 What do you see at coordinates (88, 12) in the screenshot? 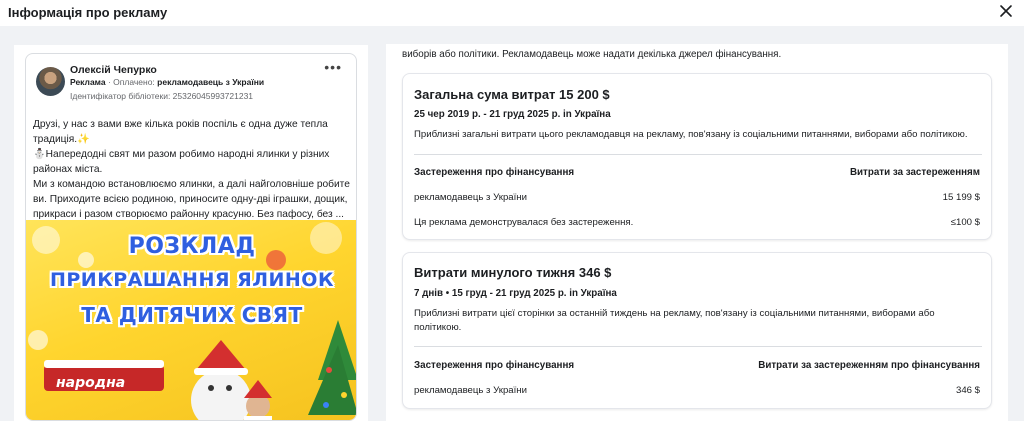
I see `dialog-title: Інформація про рекламу` at bounding box center [88, 12].